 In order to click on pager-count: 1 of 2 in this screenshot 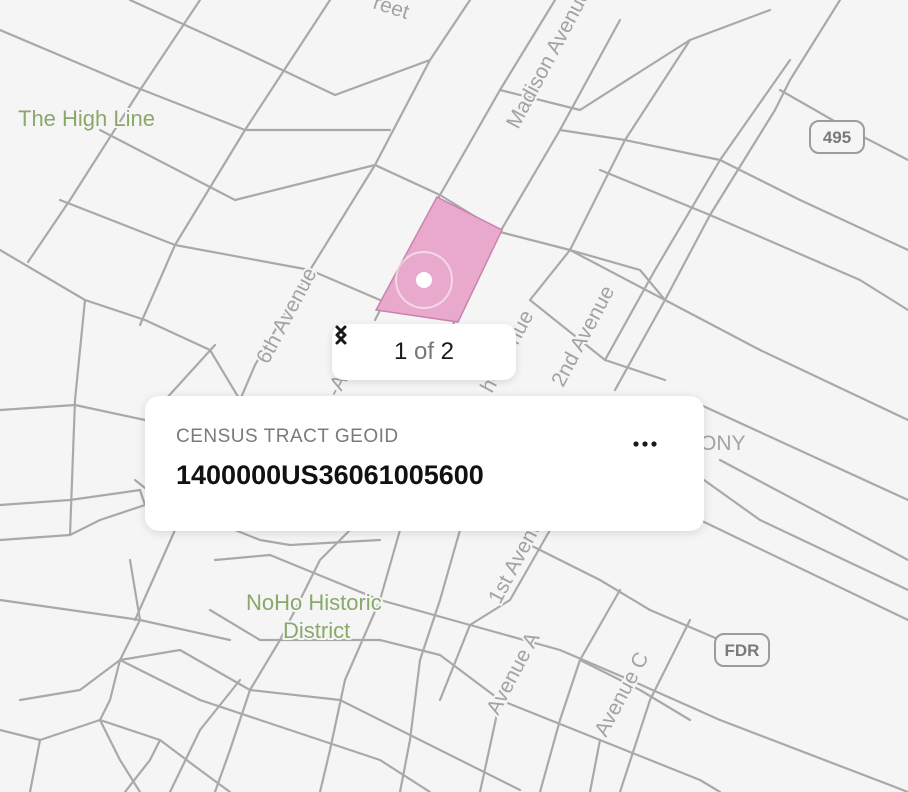, I will do `click(424, 352)`.